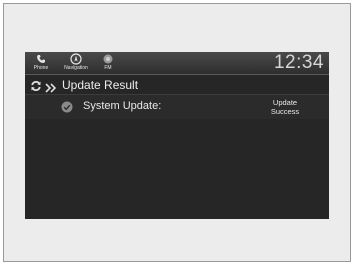 This screenshot has width=356, height=266. I want to click on navigation-button: Navigation, so click(76, 63).